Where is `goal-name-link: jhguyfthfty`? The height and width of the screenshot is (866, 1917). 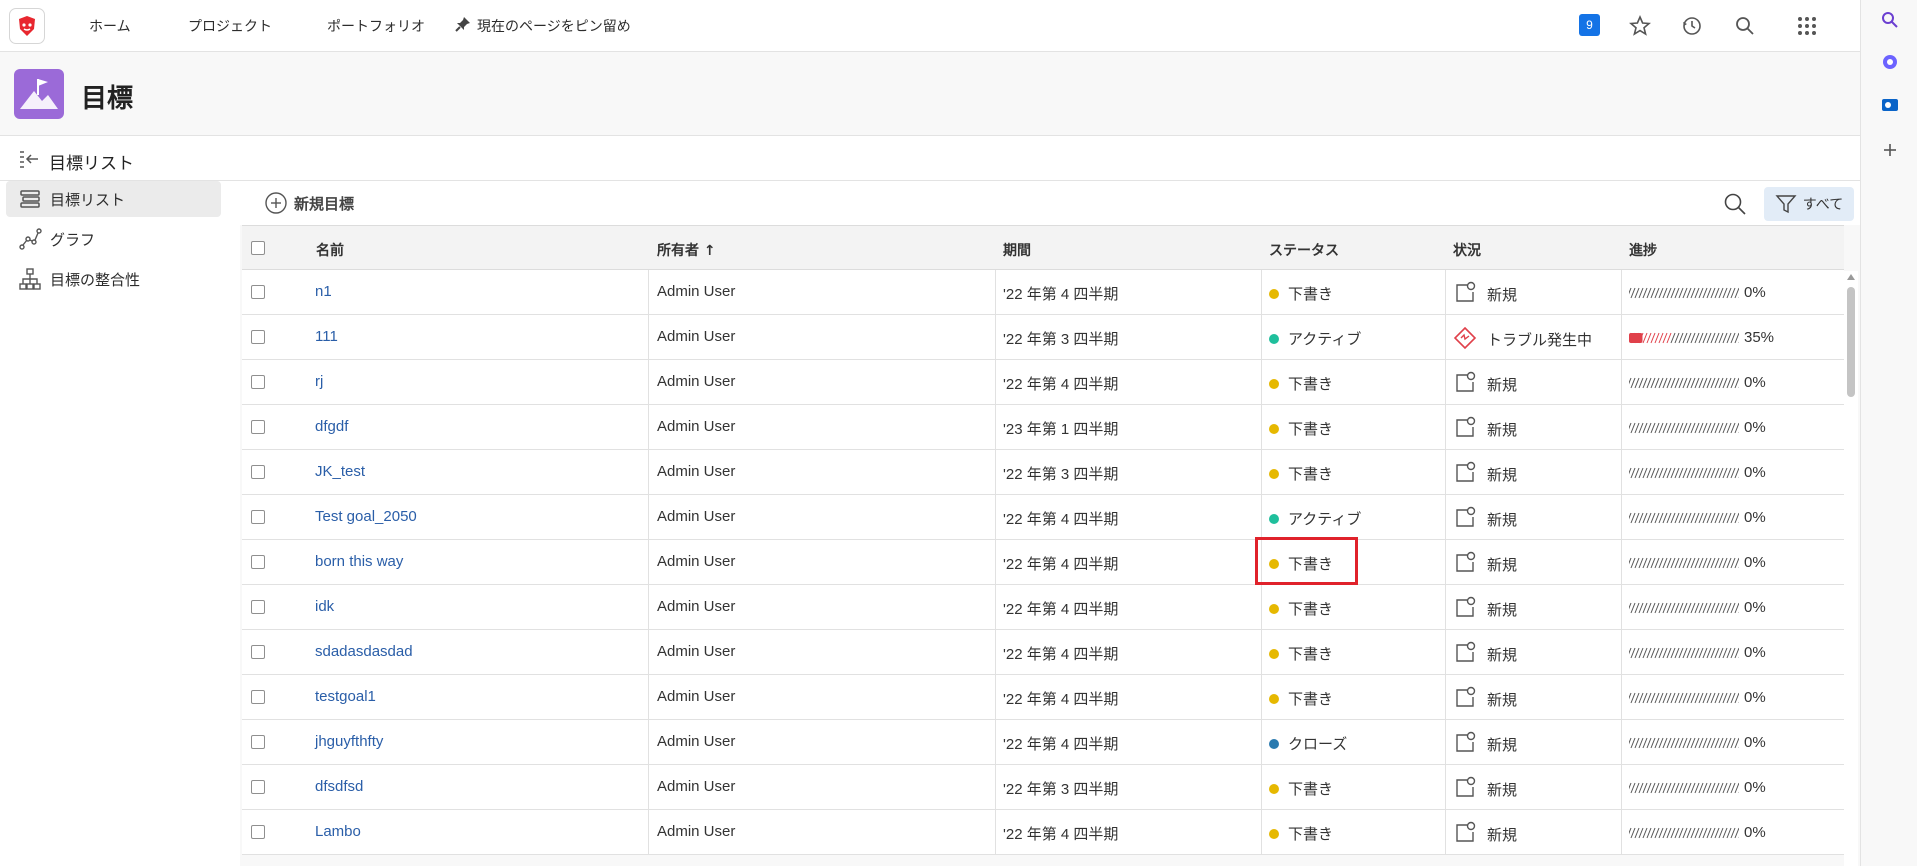
goal-name-link: jhguyfthfty is located at coordinates (349, 741).